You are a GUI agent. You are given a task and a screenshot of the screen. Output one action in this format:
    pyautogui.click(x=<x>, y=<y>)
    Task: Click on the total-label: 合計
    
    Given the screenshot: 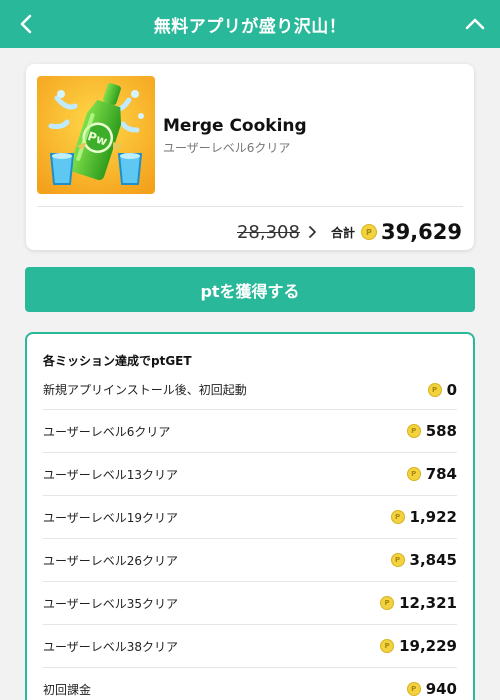 What is the action you would take?
    pyautogui.click(x=342, y=232)
    